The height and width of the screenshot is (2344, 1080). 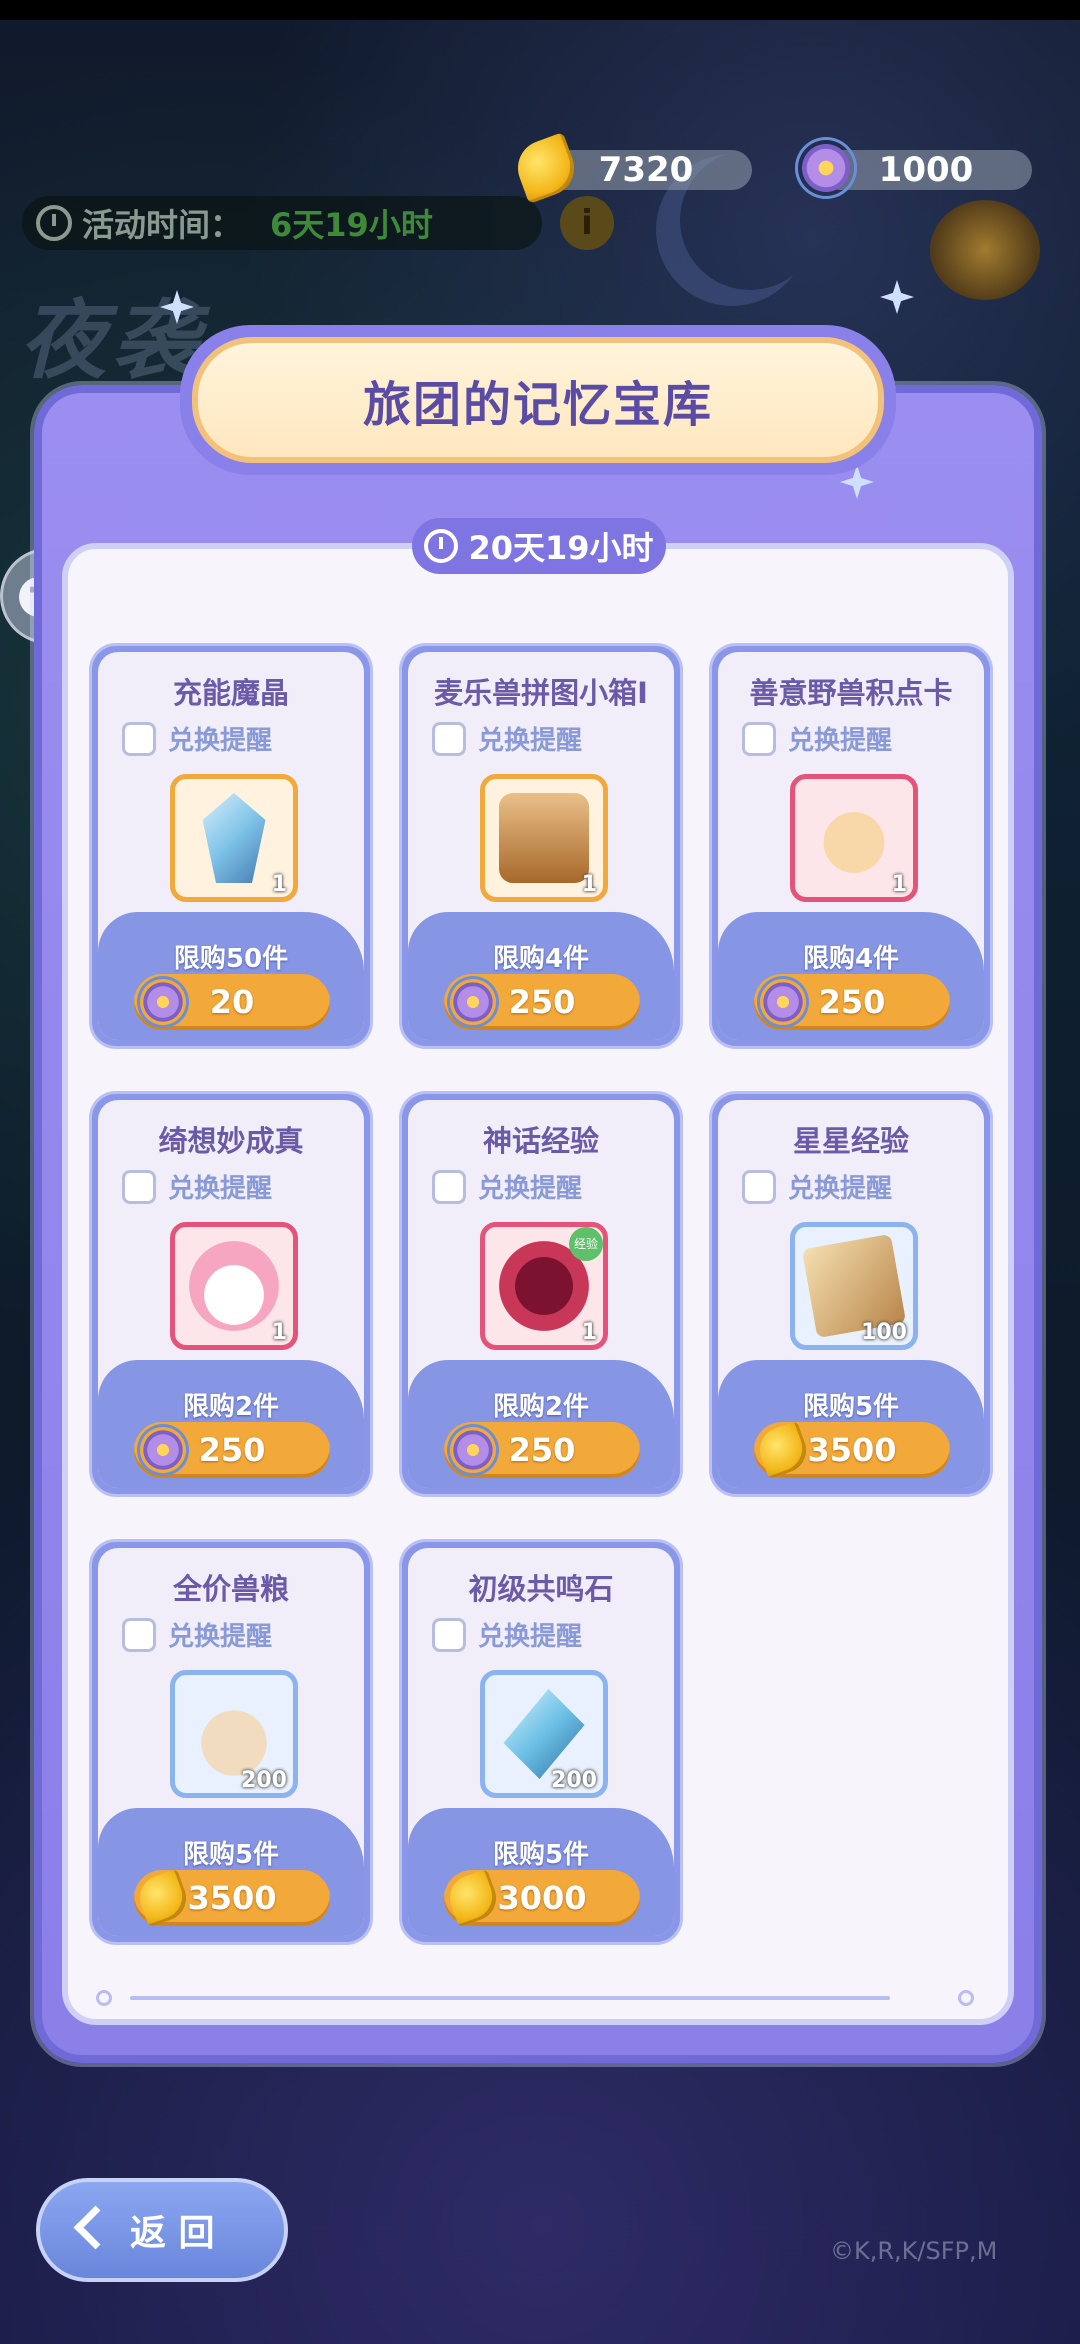 I want to click on shop-item-card: 绮想妙成真 兑换提醒 1 限购2件 250, so click(x=231, y=1294).